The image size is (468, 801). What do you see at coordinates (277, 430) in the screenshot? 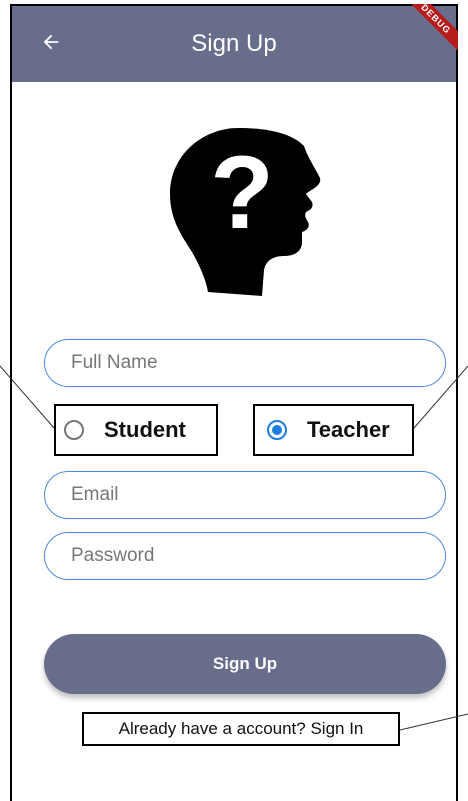
I see `radio-selected-icon` at bounding box center [277, 430].